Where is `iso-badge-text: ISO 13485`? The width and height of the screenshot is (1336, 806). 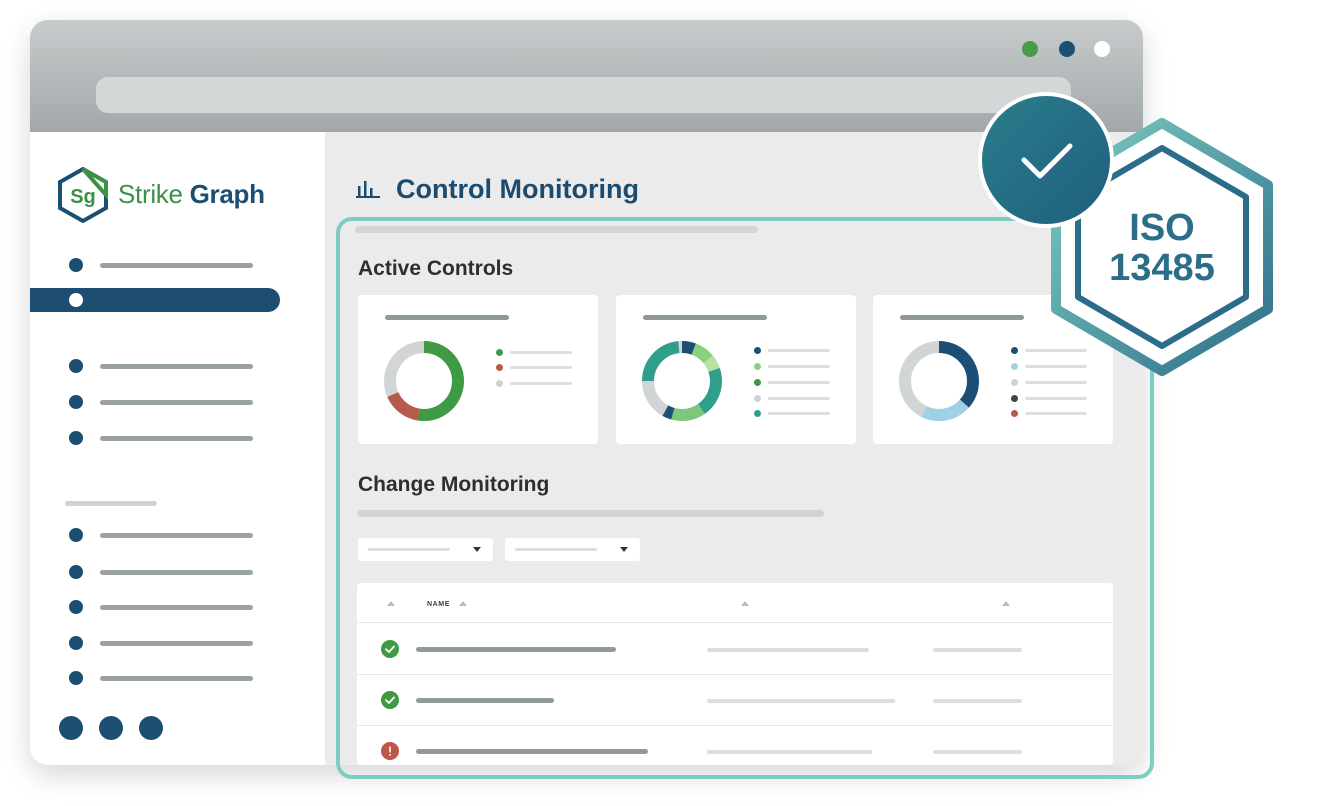
iso-badge-text: ISO 13485 is located at coordinates (1162, 248).